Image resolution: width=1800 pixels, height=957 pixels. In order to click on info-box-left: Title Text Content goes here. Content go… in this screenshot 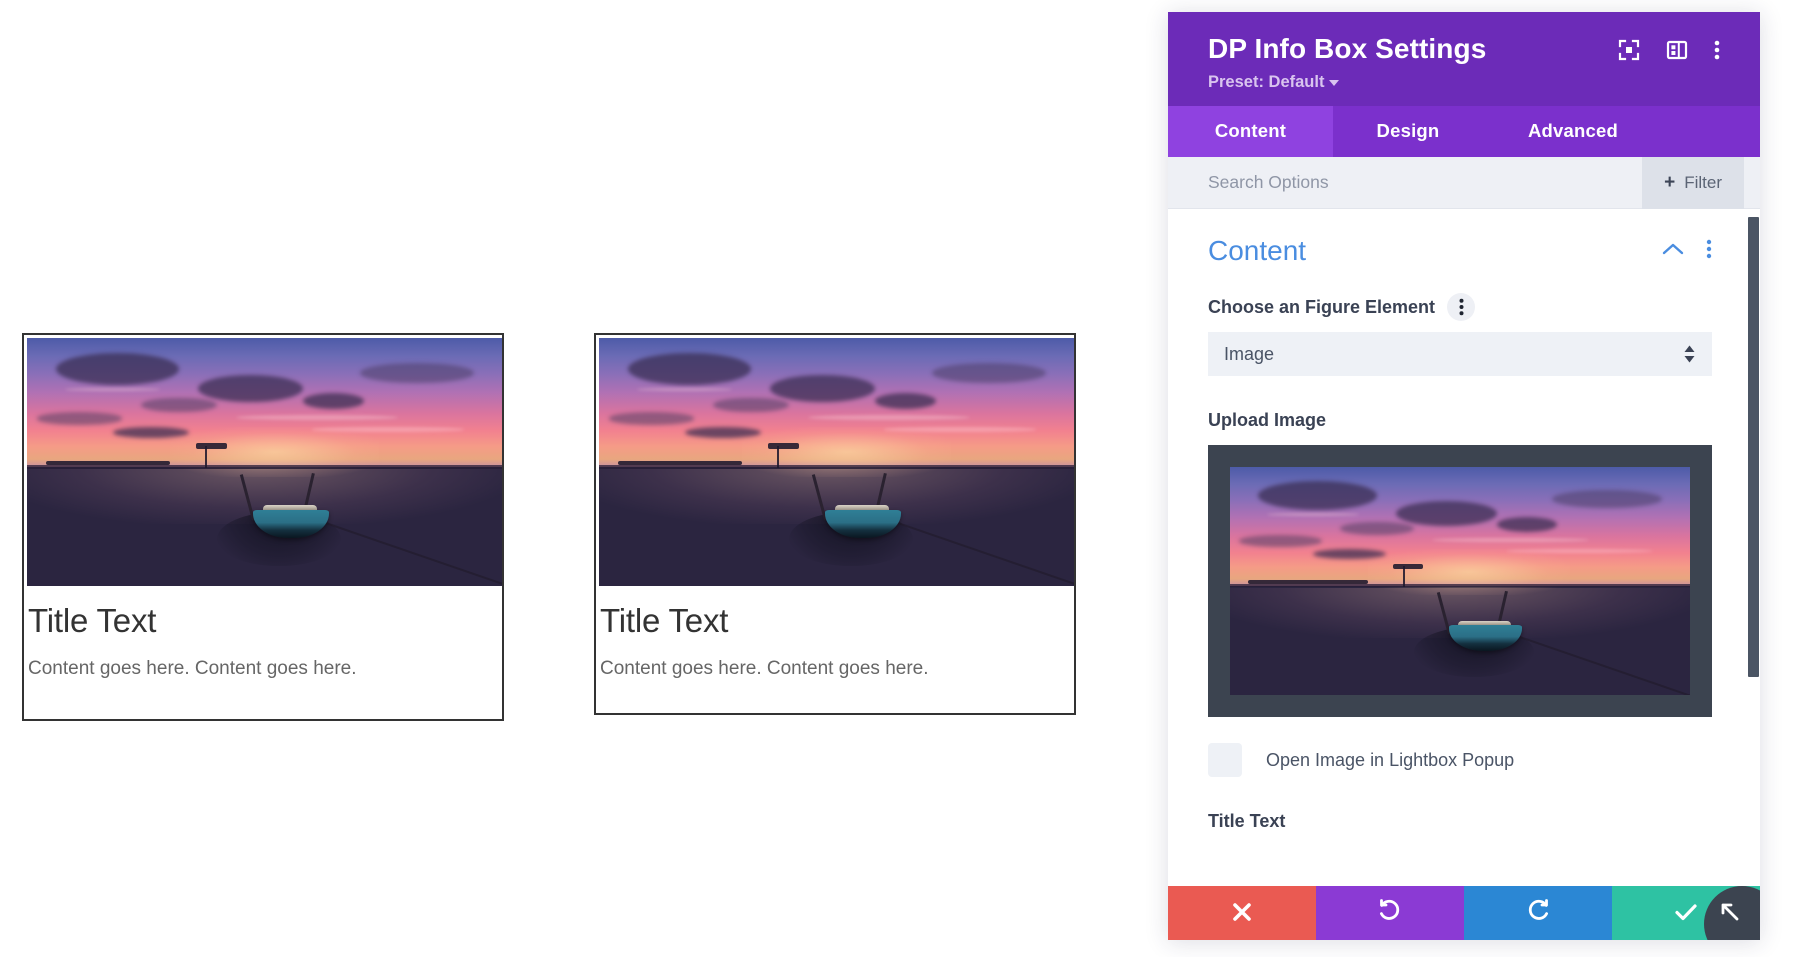, I will do `click(263, 527)`.